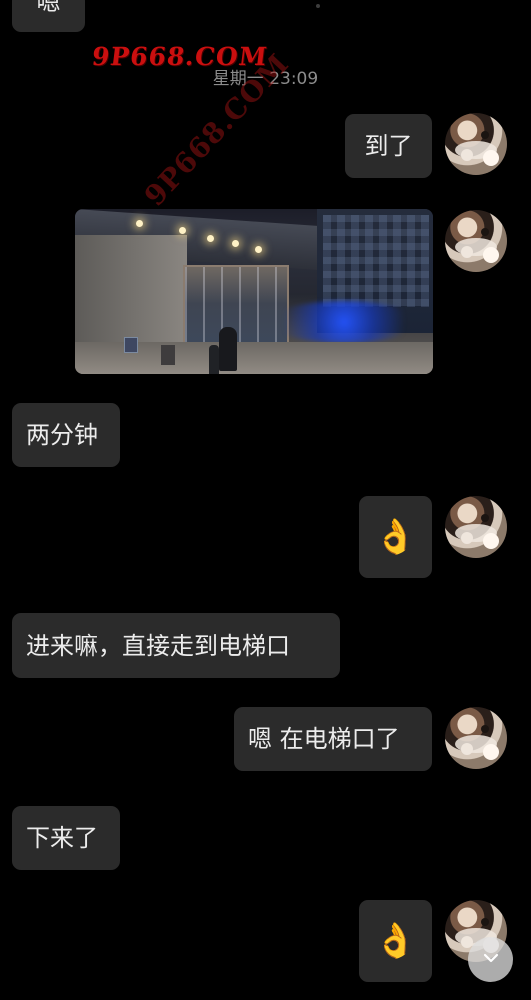 Image resolution: width=531 pixels, height=1000 pixels. What do you see at coordinates (344, 322) in the screenshot?
I see `photo-blue-glow` at bounding box center [344, 322].